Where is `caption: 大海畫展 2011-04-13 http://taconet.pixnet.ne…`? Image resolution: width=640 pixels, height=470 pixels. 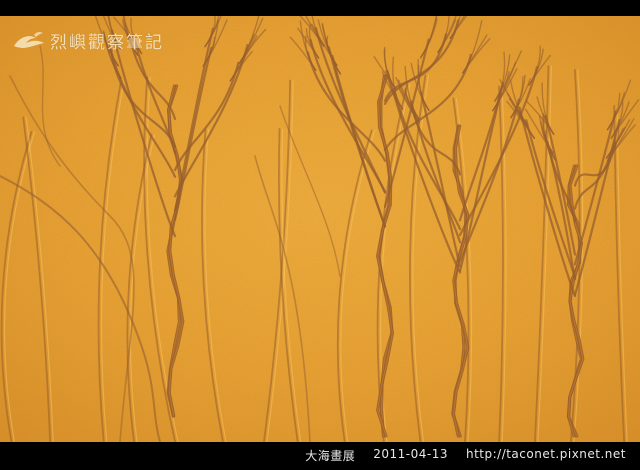
caption: 大海畫展 2011-04-13 http://taconet.pixnet.ne… is located at coordinates (465, 455).